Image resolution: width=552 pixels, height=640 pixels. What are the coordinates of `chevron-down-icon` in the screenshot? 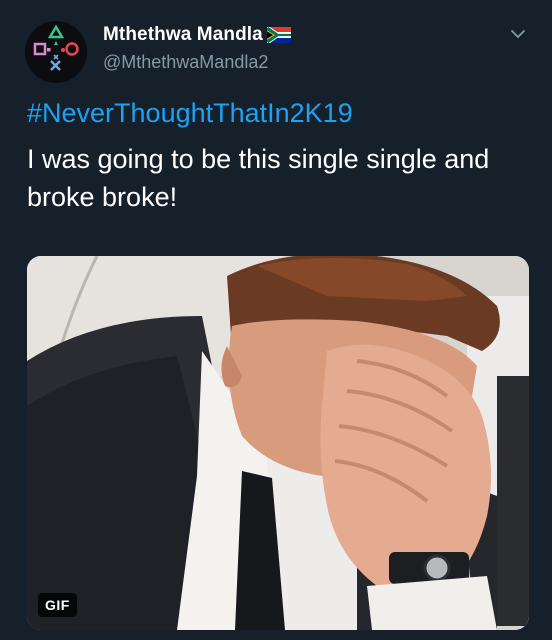 It's located at (518, 34).